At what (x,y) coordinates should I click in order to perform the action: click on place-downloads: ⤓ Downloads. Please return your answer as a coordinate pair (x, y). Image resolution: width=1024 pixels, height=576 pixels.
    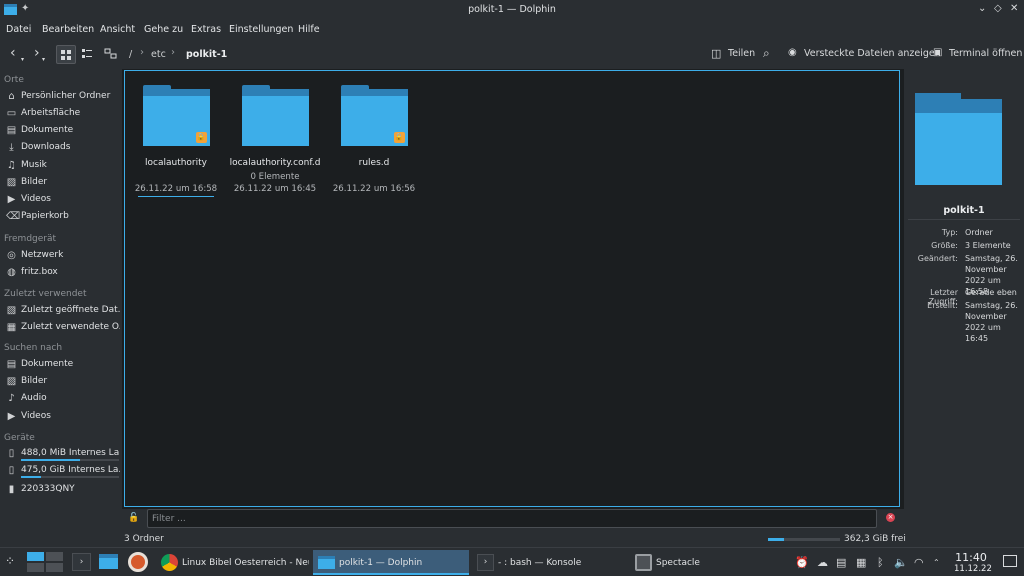
    Looking at the image, I should click on (63, 148).